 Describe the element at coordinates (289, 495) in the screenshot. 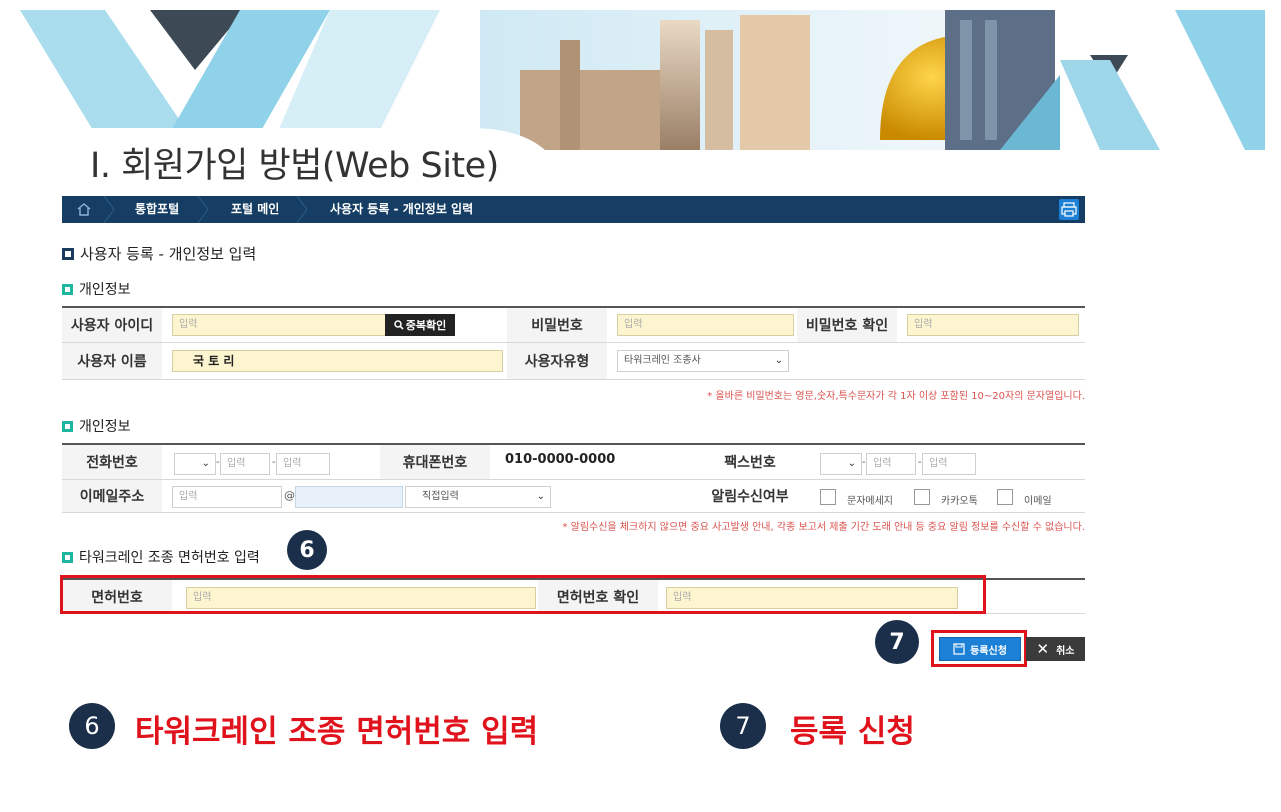

I see `email-at-sign: @` at that location.